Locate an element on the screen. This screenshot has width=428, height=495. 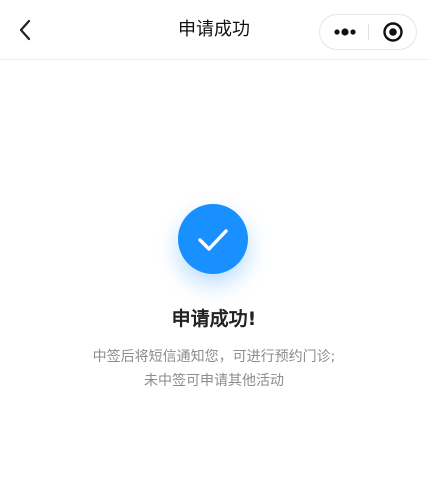
target-circle-icon is located at coordinates (393, 32).